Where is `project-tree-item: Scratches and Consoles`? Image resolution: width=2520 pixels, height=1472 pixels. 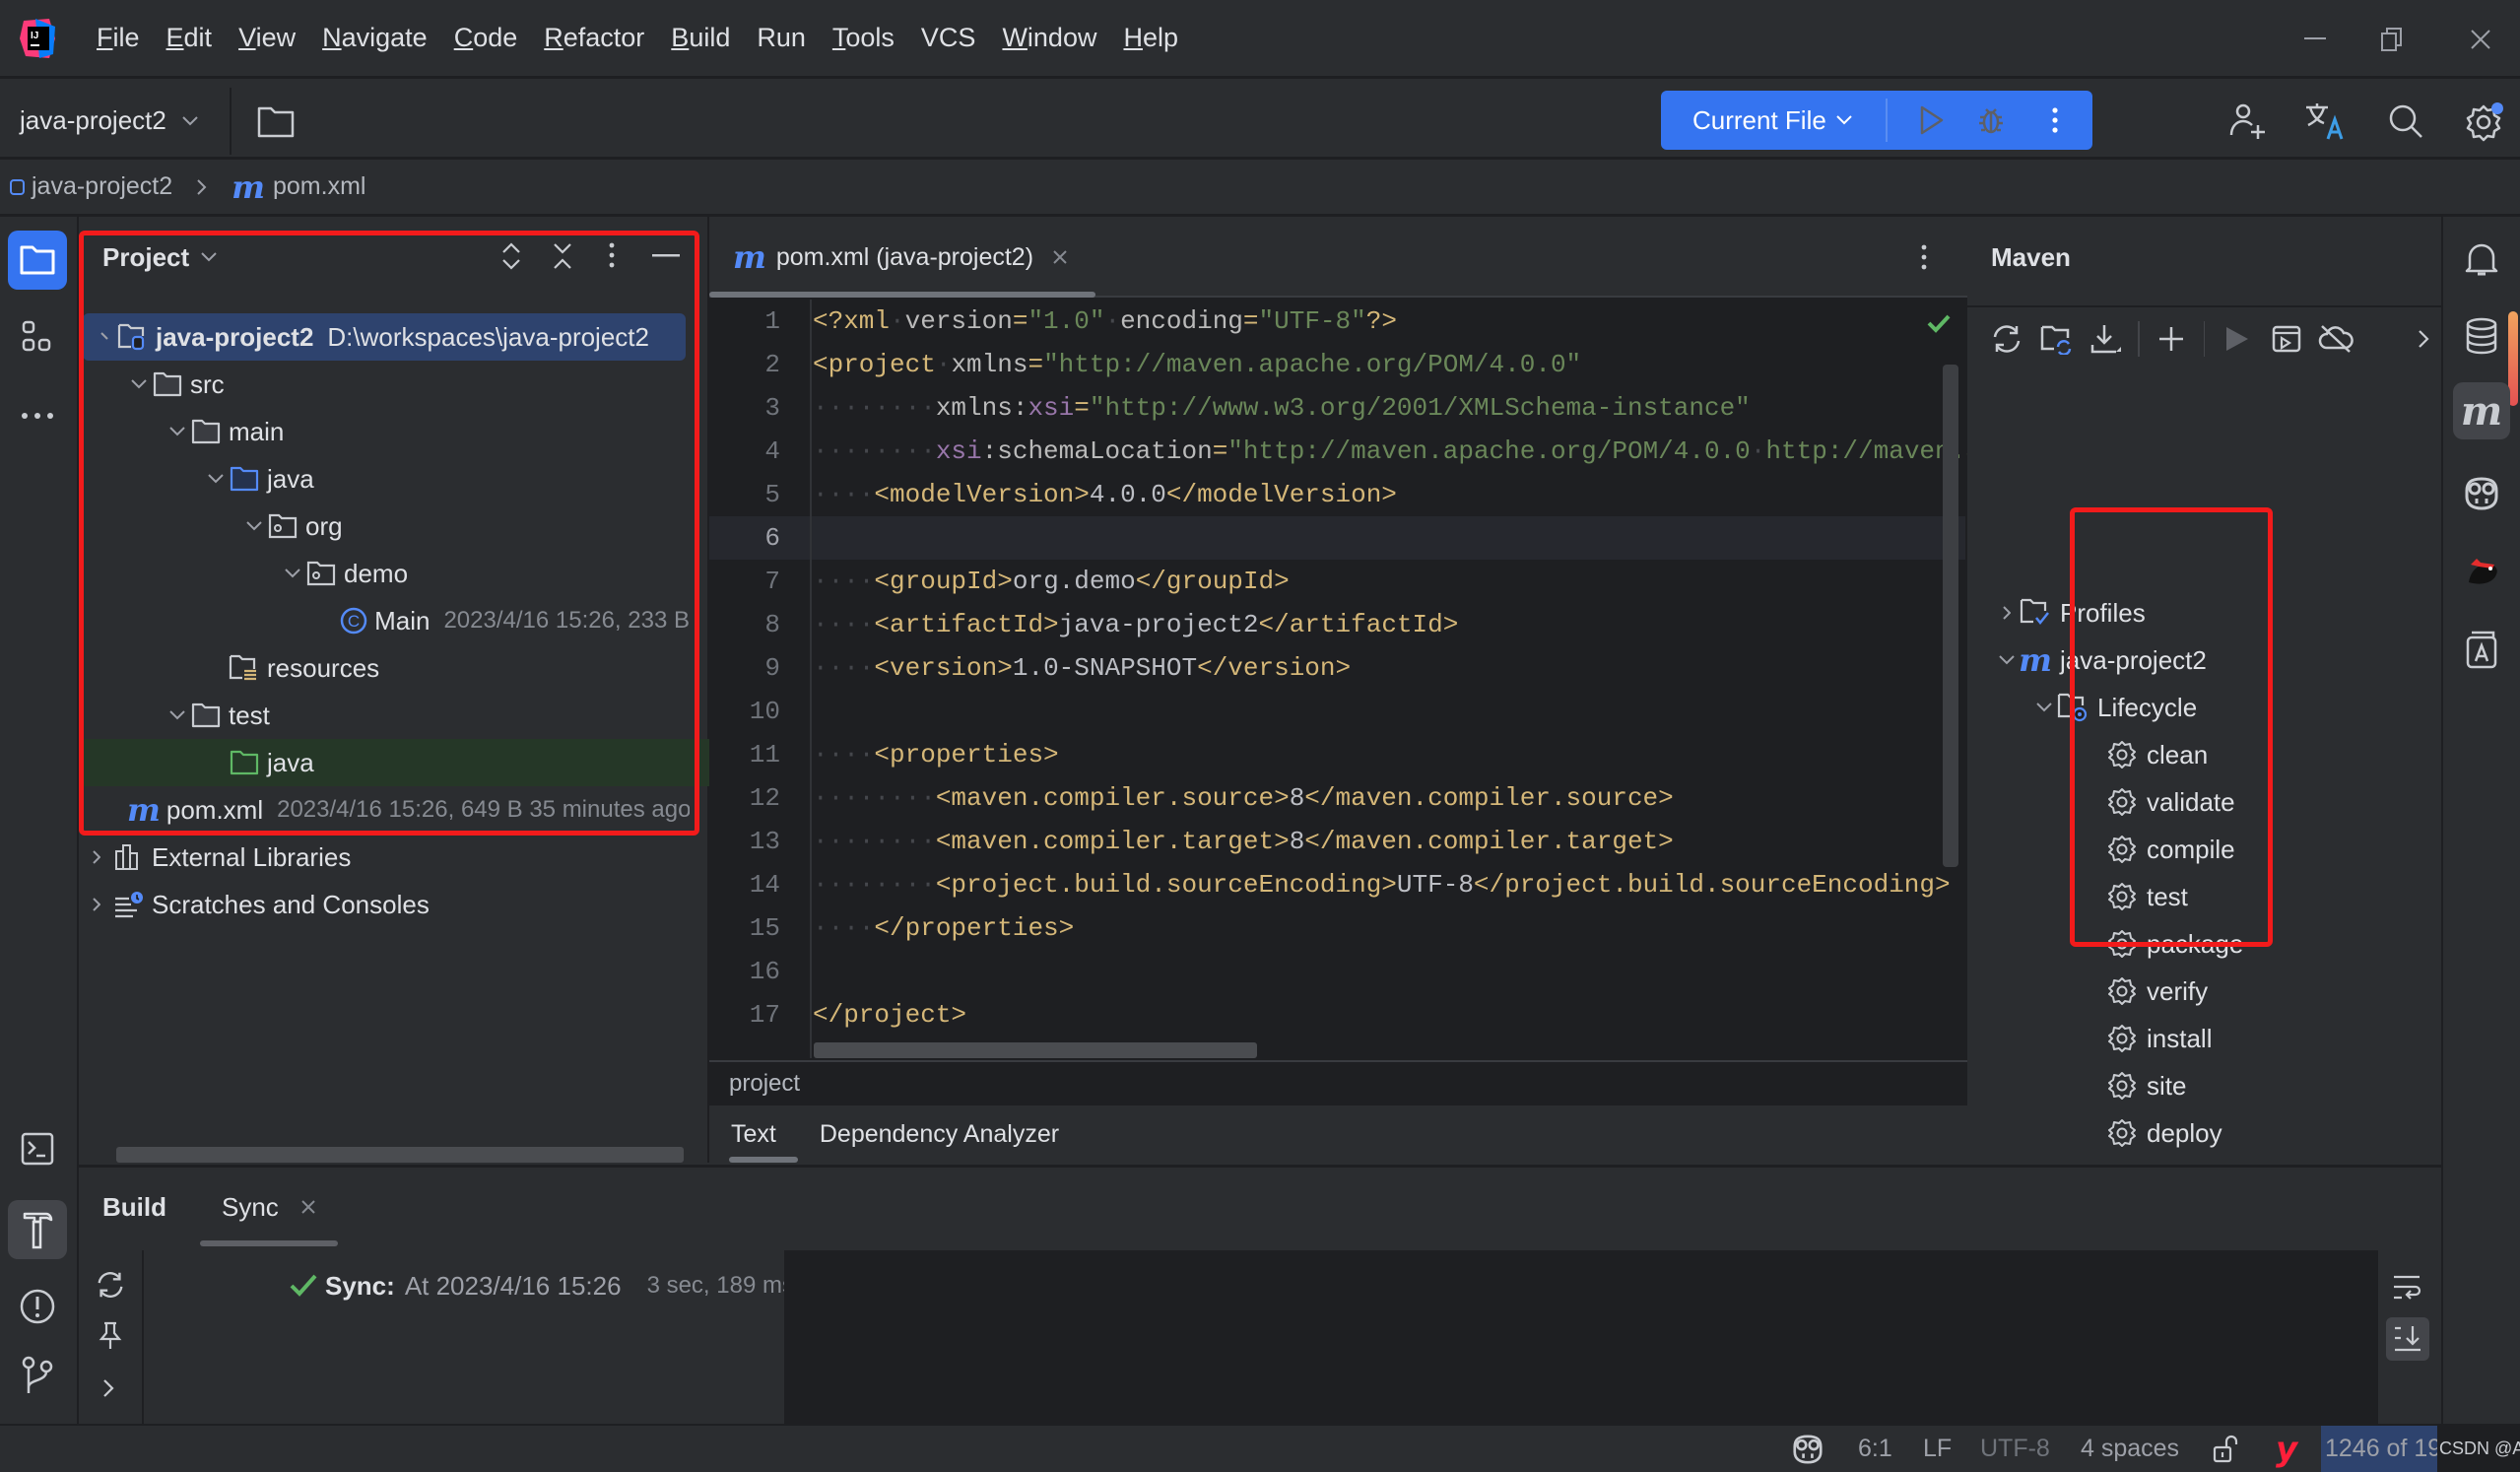
project-tree-item: Scratches and Consoles is located at coordinates (384, 905).